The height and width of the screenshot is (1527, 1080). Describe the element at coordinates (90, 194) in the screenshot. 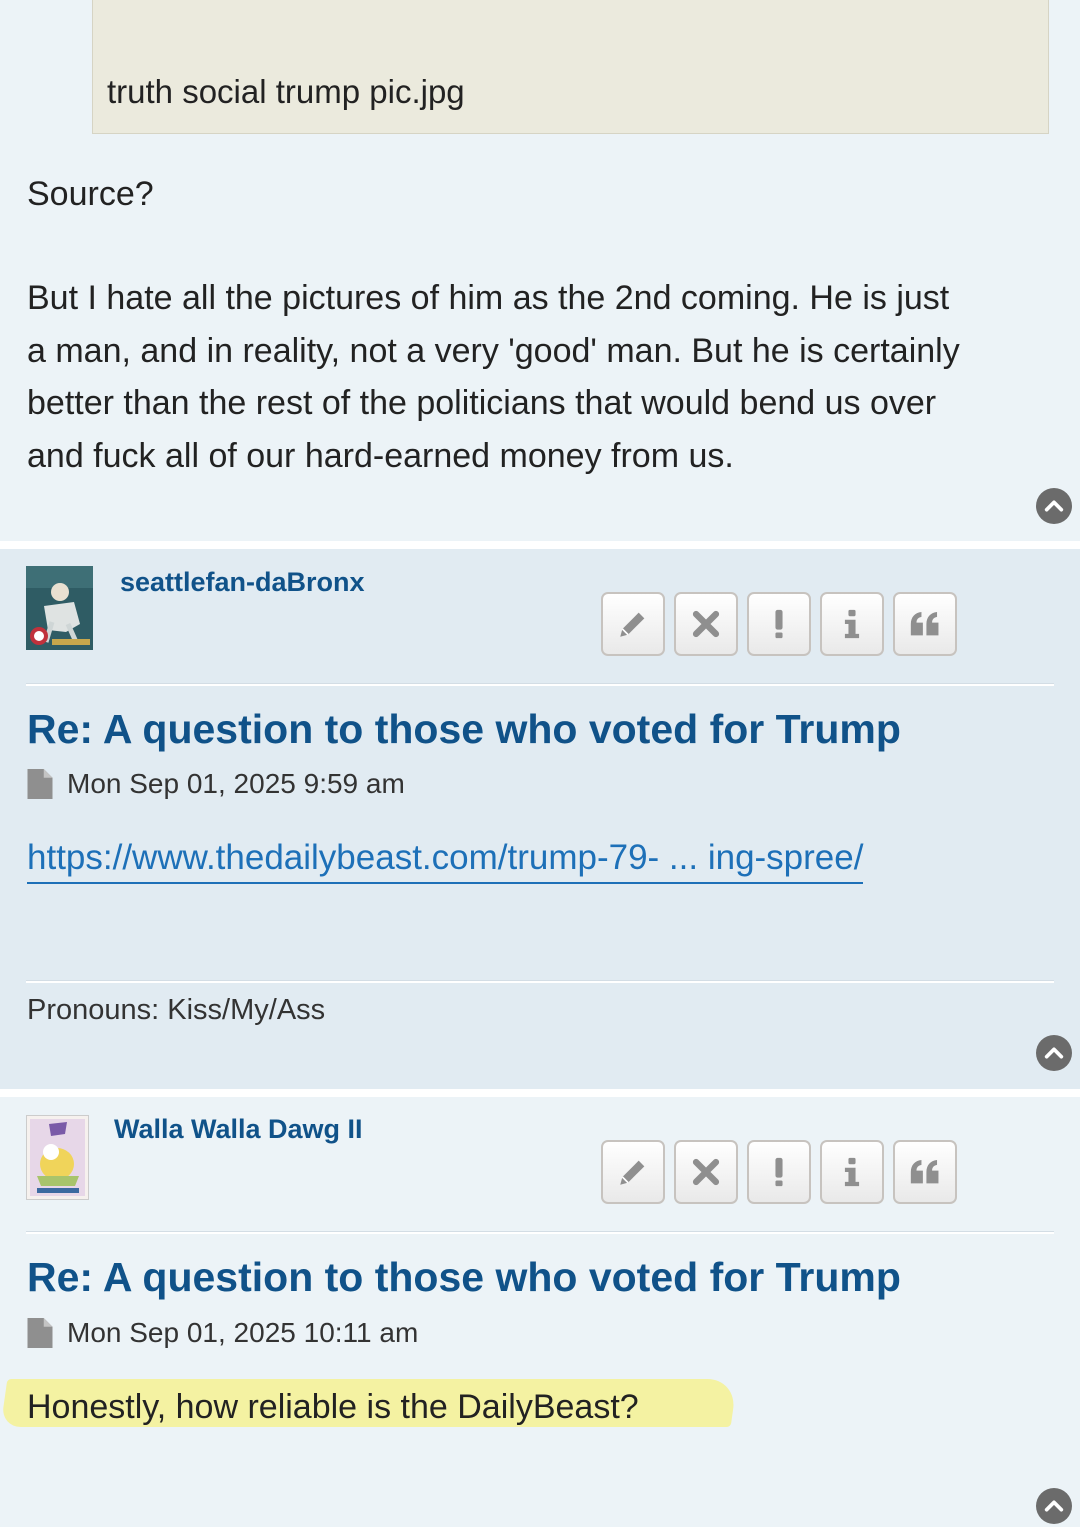

I see `post-text-source: Source?` at that location.